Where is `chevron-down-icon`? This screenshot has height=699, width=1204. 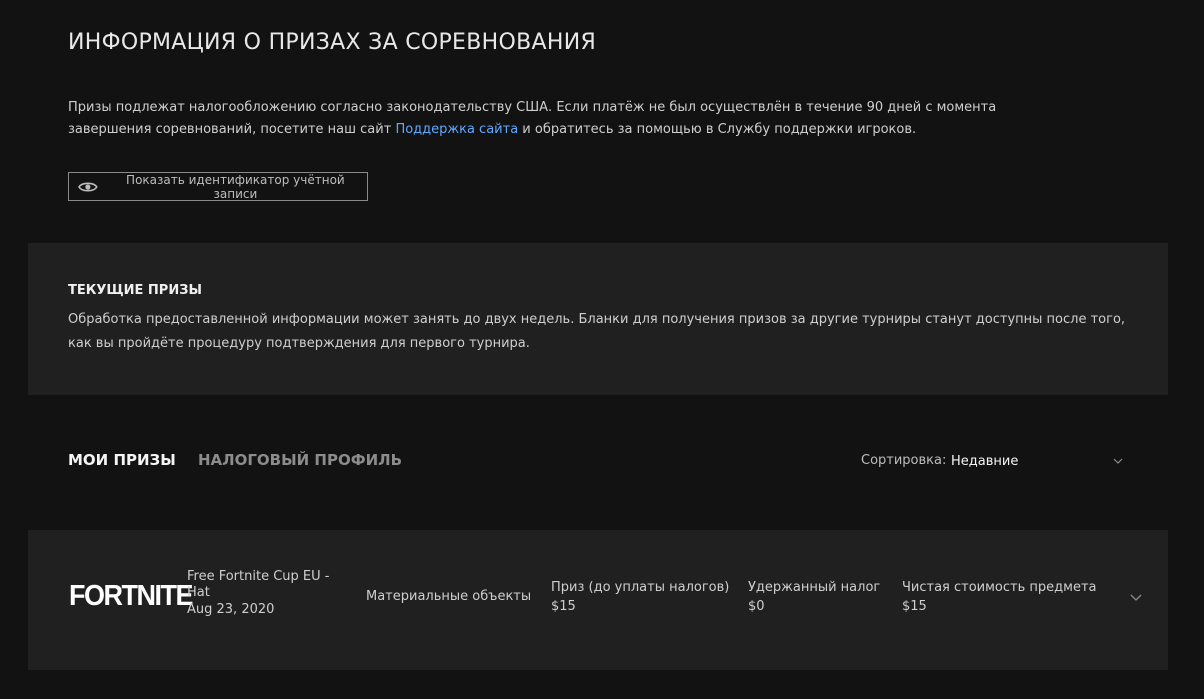 chevron-down-icon is located at coordinates (1118, 461).